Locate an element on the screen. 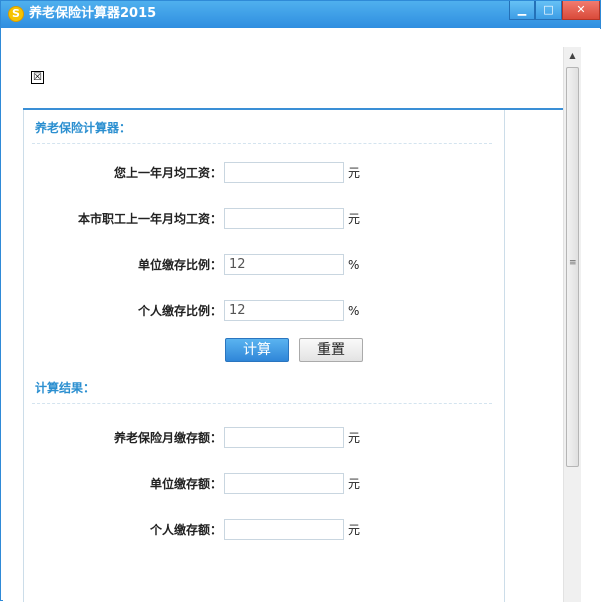 Image resolution: width=601 pixels, height=602 pixels. field-label: 养老保险月缴存额： is located at coordinates (167, 438).